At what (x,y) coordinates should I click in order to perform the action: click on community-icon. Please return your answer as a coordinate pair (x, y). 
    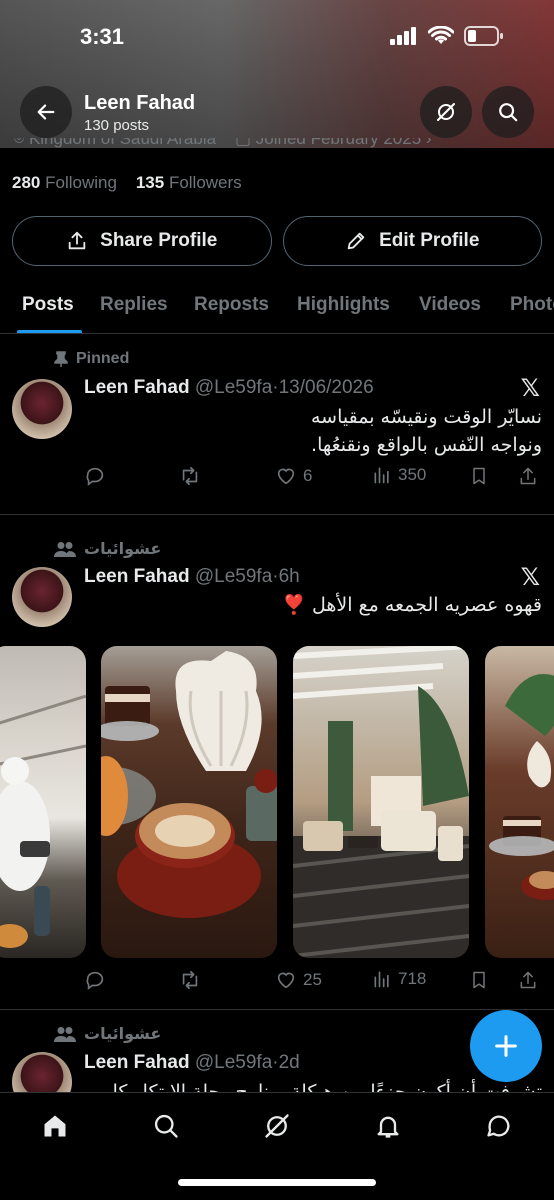
    Looking at the image, I should click on (65, 1034).